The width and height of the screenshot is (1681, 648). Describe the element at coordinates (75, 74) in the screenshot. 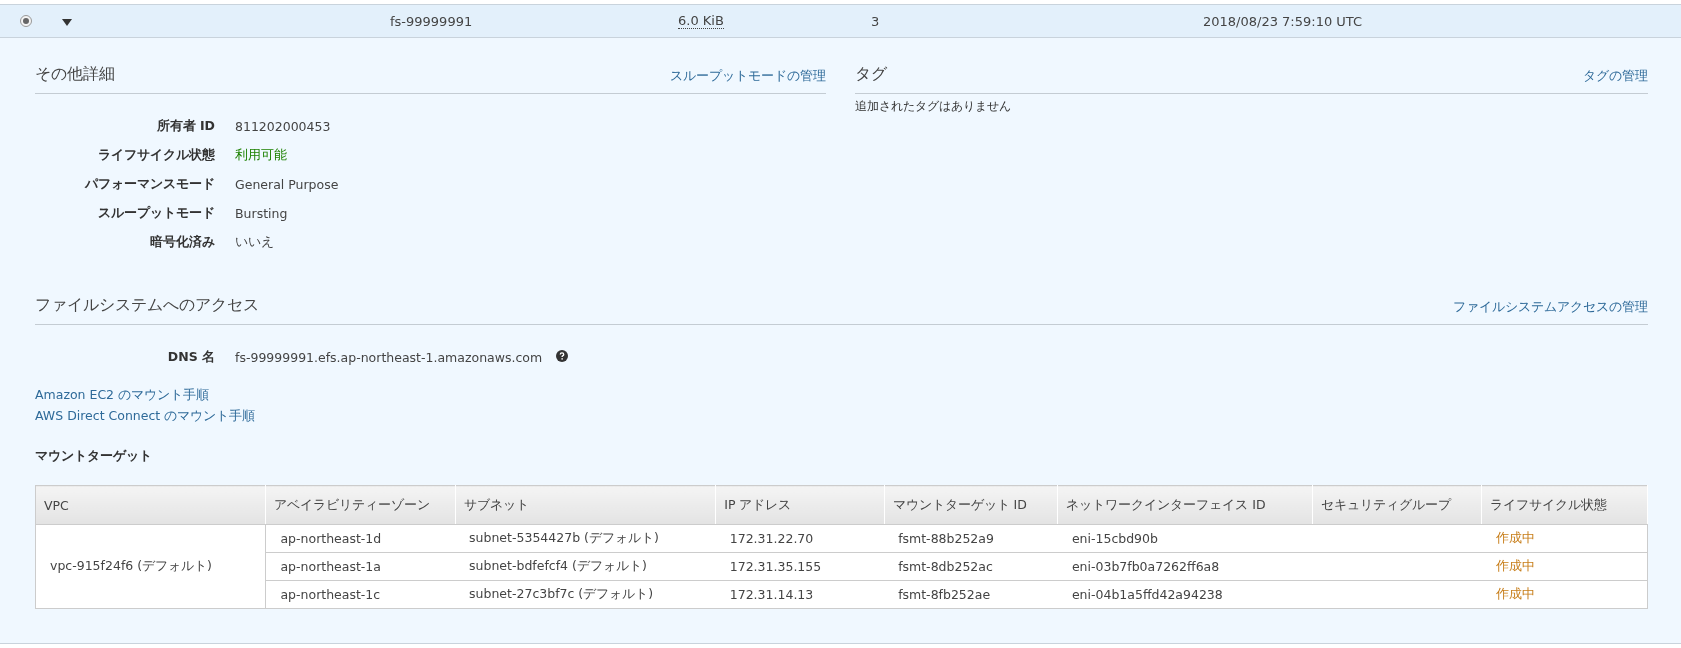

I see `section-title: その他詳細` at that location.